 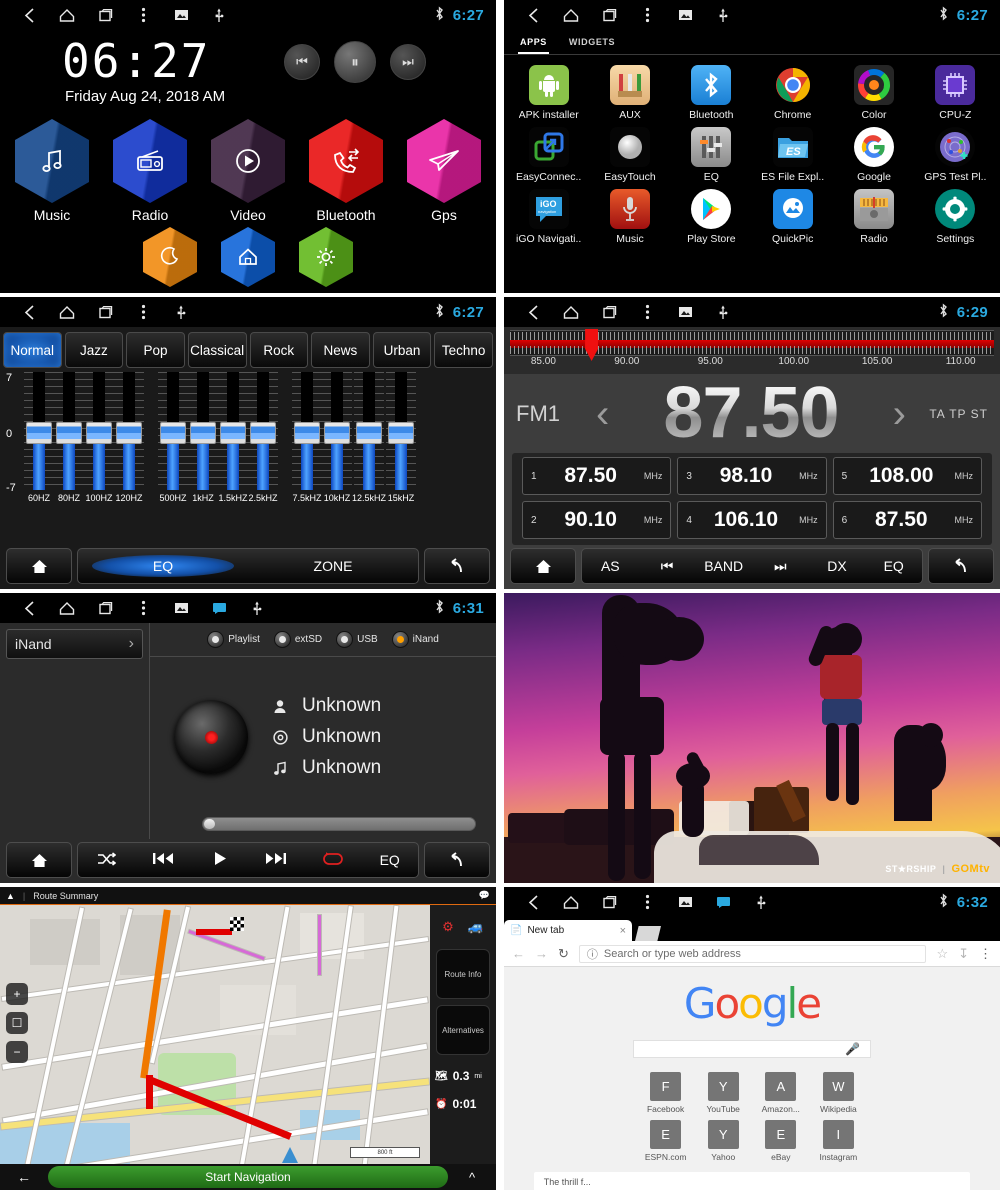 What do you see at coordinates (476, 927) in the screenshot?
I see `vehicle-profile-icon: 🚙` at bounding box center [476, 927].